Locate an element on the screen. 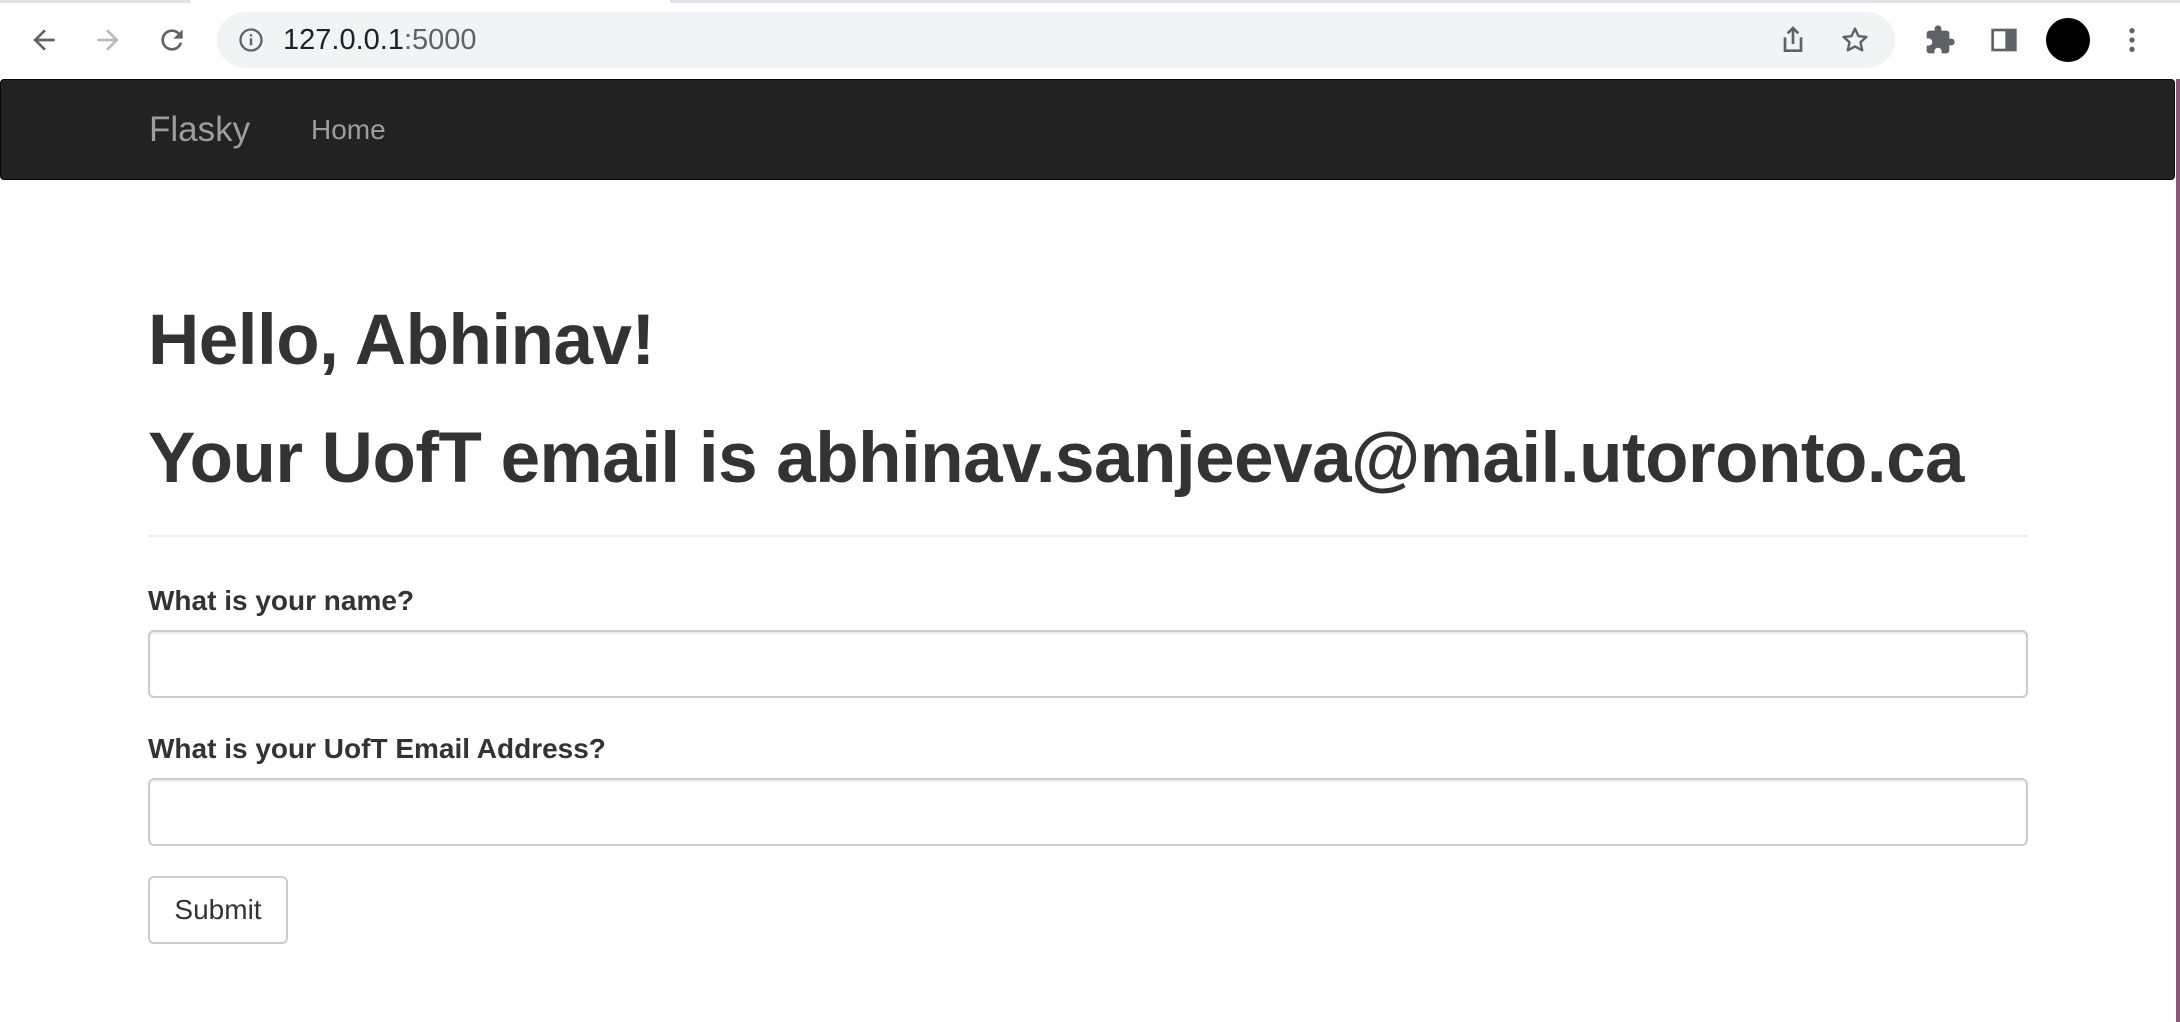  side-panel-icon is located at coordinates (2004, 40).